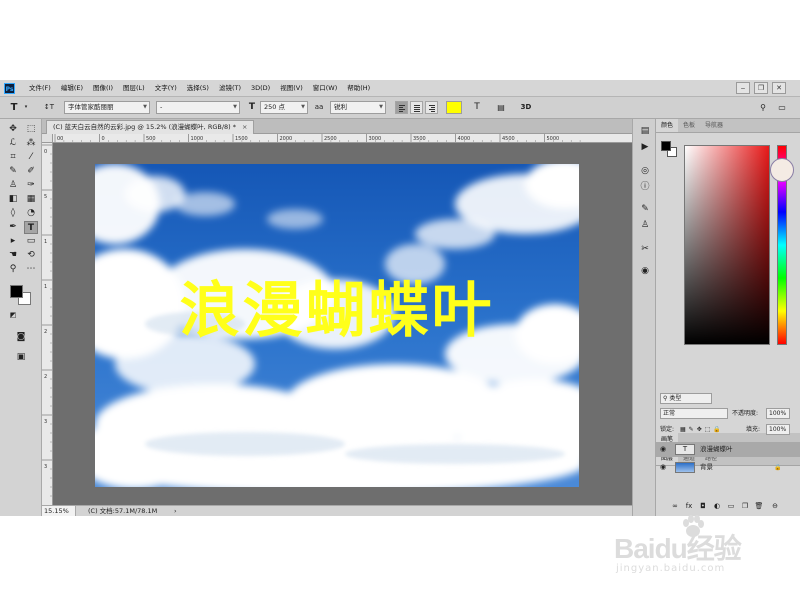 This screenshot has height=600, width=800. Describe the element at coordinates (31, 171) in the screenshot. I see `brush-tool-icon: ✐` at that location.